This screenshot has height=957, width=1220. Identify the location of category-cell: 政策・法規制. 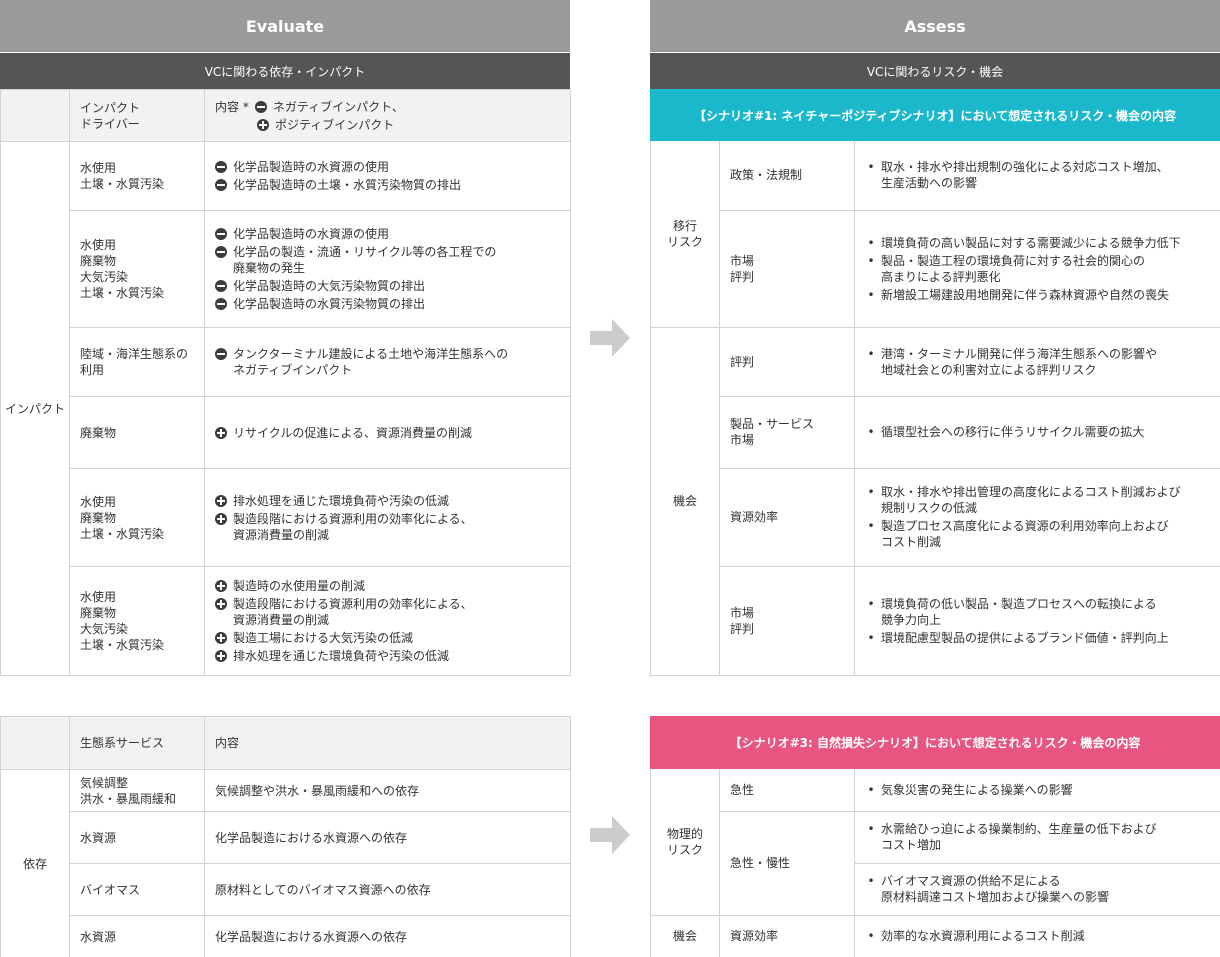
(787, 176).